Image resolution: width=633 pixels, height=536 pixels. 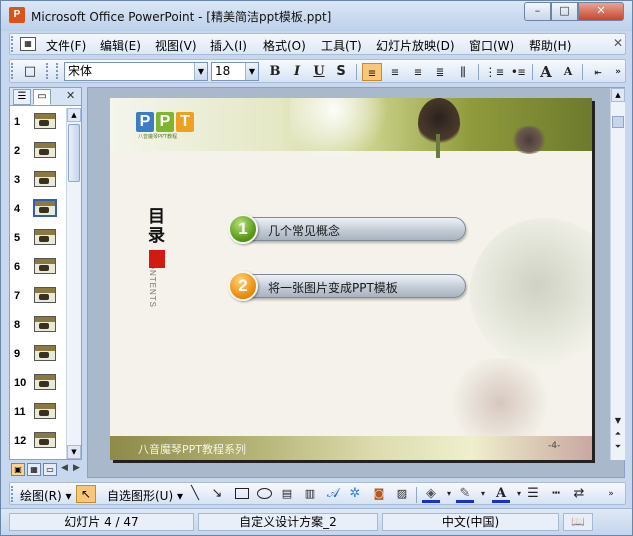 What do you see at coordinates (76, 468) in the screenshot?
I see `scroll-right-icon: ▶` at bounding box center [76, 468].